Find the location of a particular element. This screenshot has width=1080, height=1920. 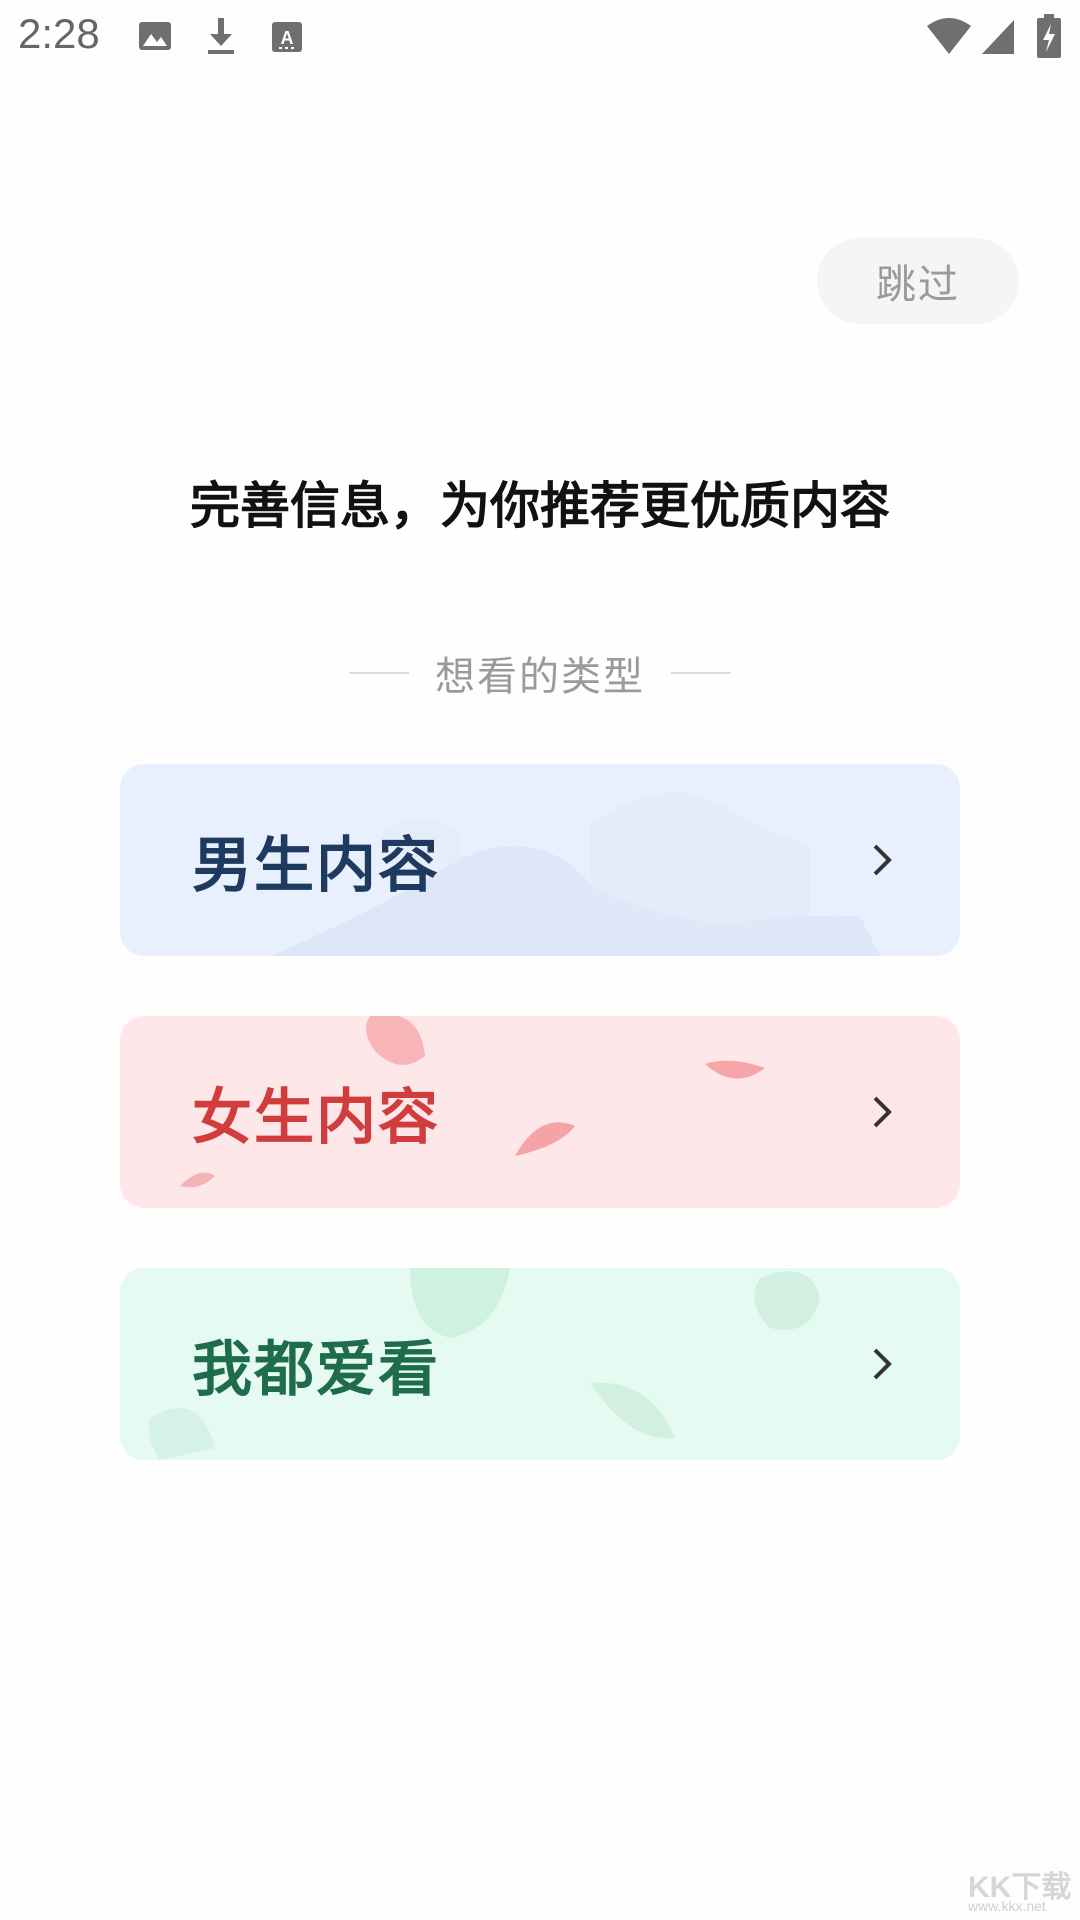

card-label: 女生内容 is located at coordinates (316, 1117).